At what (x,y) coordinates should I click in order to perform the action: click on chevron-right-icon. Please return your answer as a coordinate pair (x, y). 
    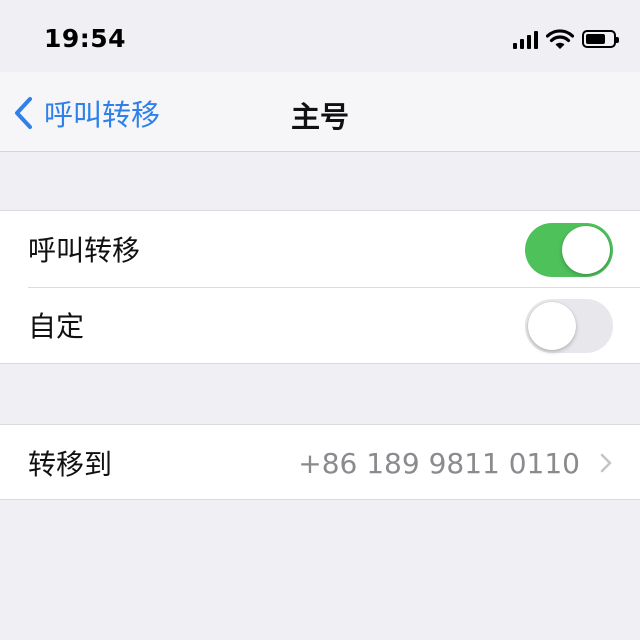
    Looking at the image, I should click on (606, 463).